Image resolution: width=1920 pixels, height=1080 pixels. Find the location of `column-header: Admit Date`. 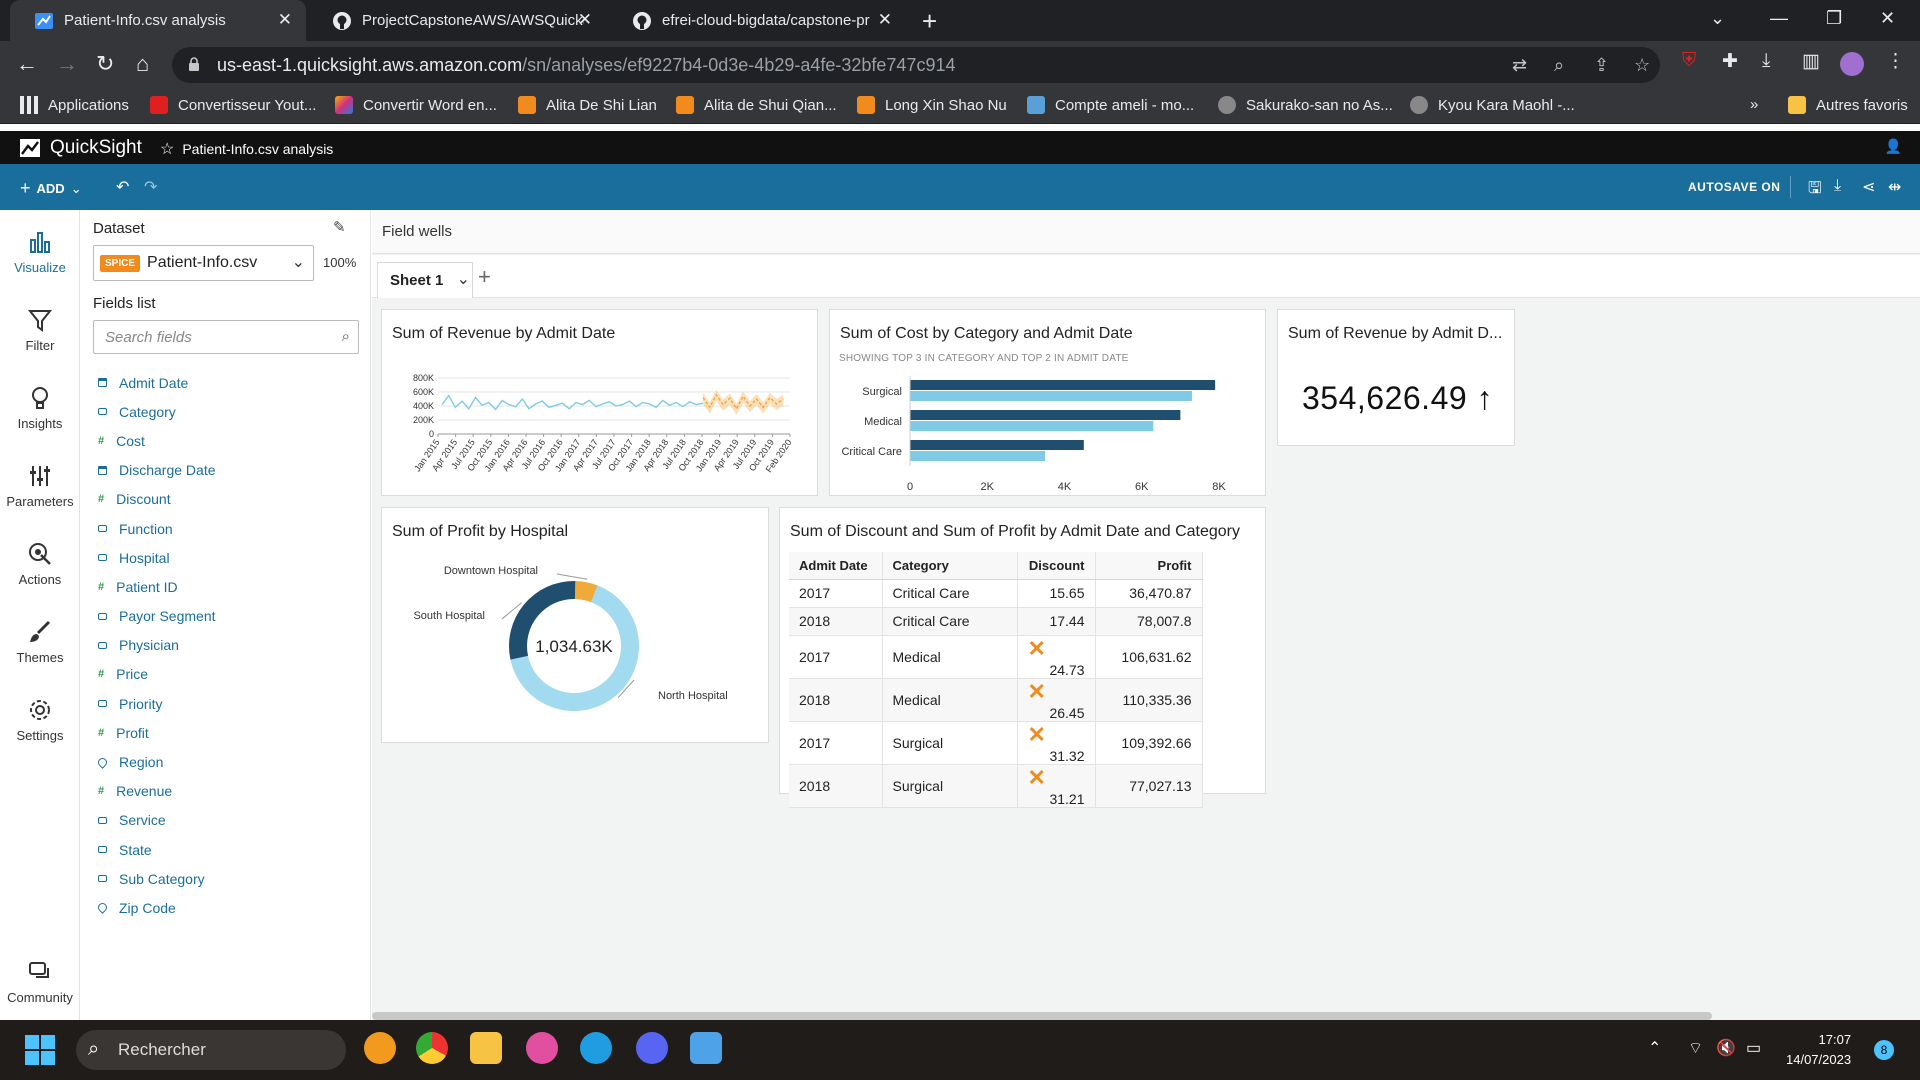

column-header: Admit Date is located at coordinates (836, 566).